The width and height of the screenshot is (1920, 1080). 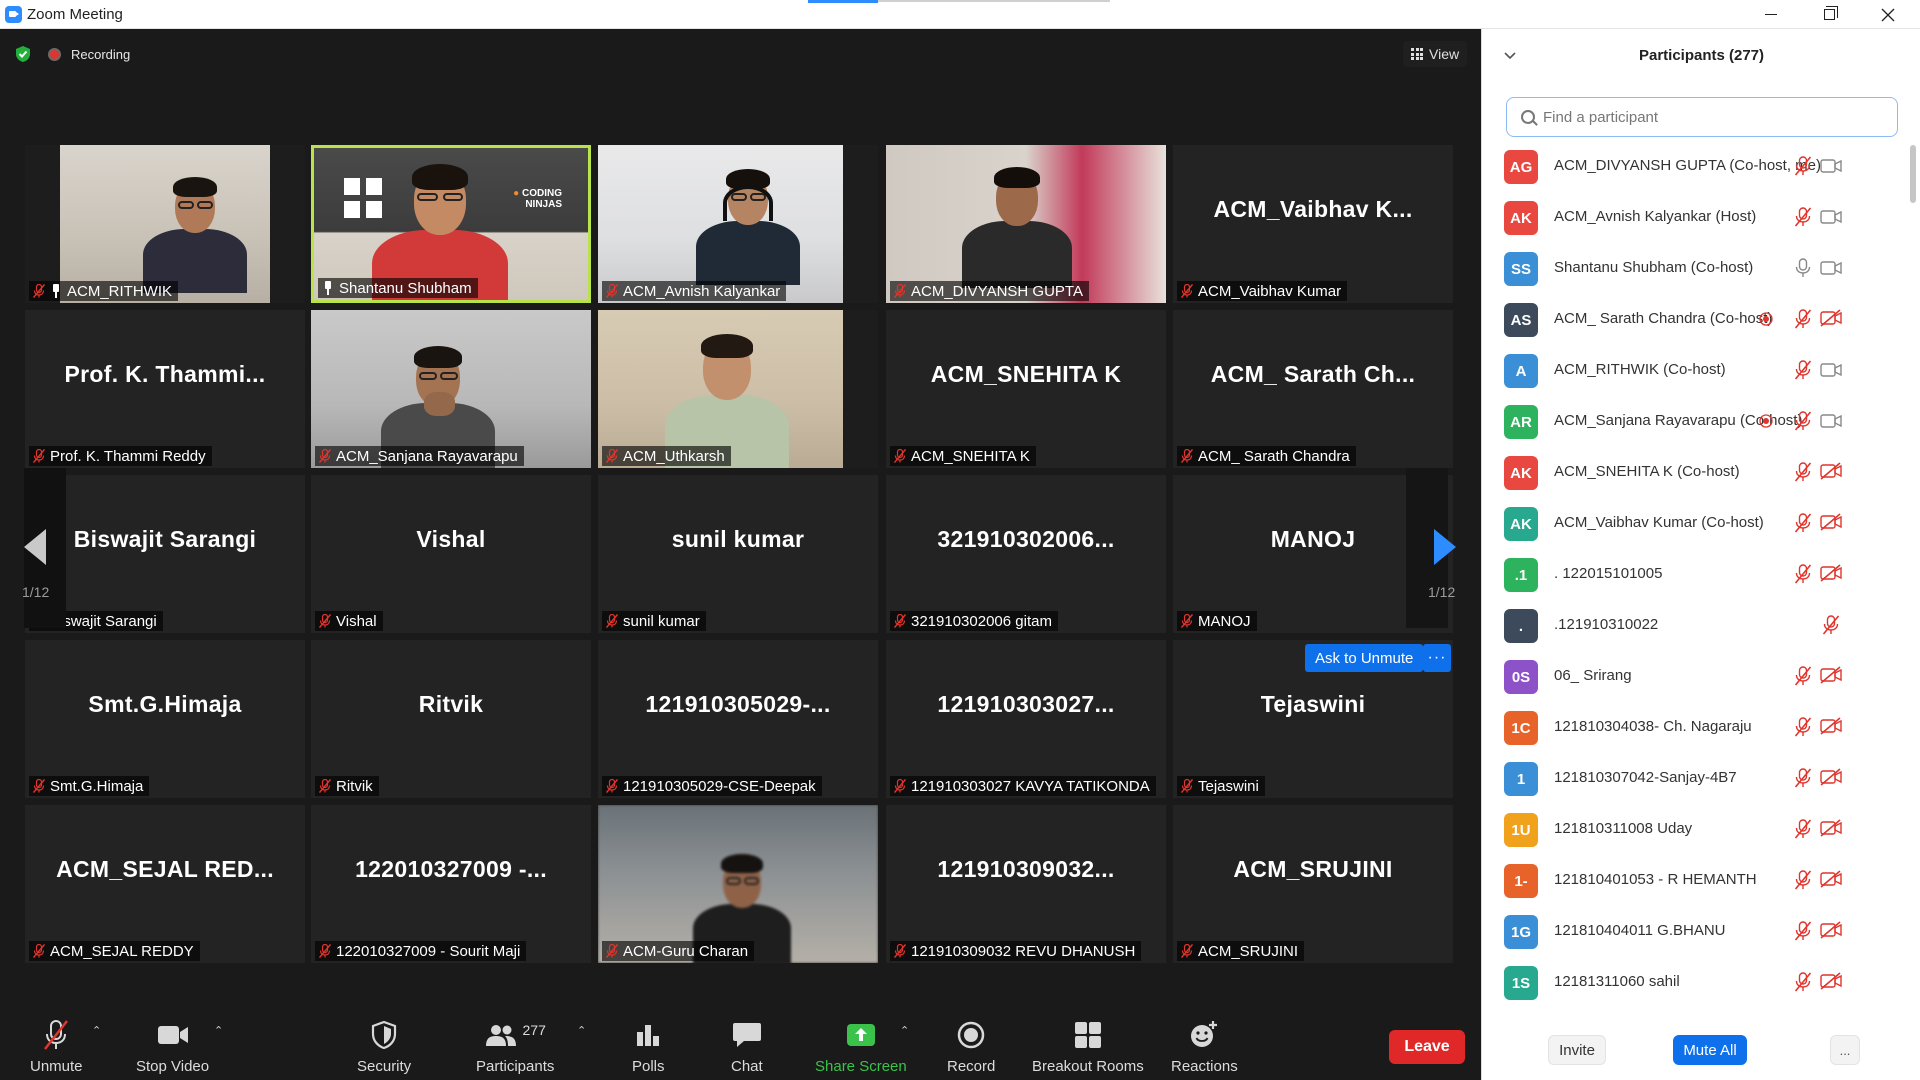 I want to click on video-tile: ACM_SRUJINI ACM_SRUJINI, so click(x=1313, y=884).